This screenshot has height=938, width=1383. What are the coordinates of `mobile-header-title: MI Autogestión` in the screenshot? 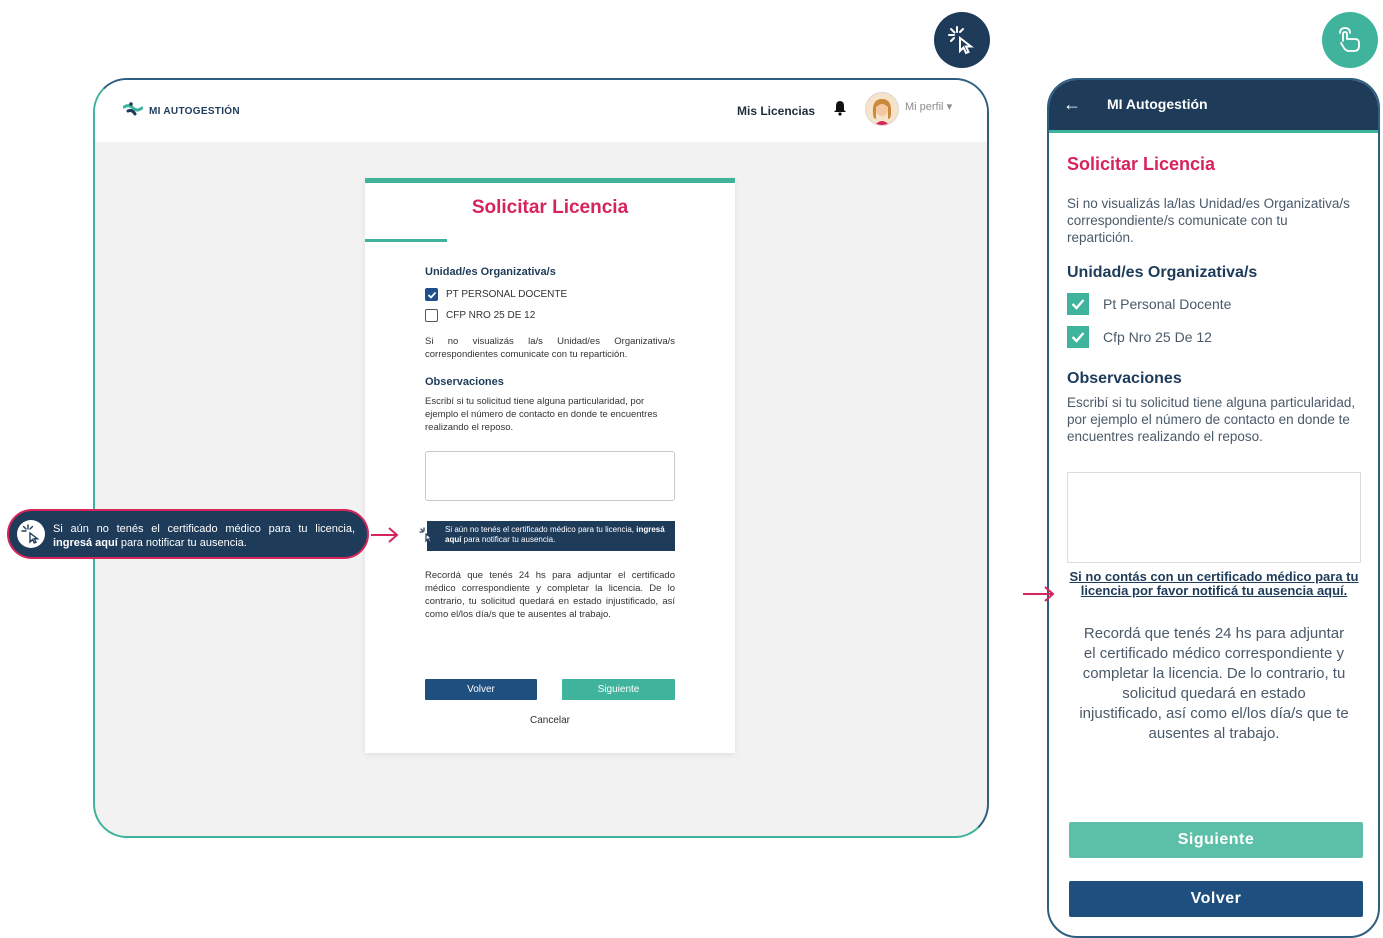 It's located at (1157, 104).